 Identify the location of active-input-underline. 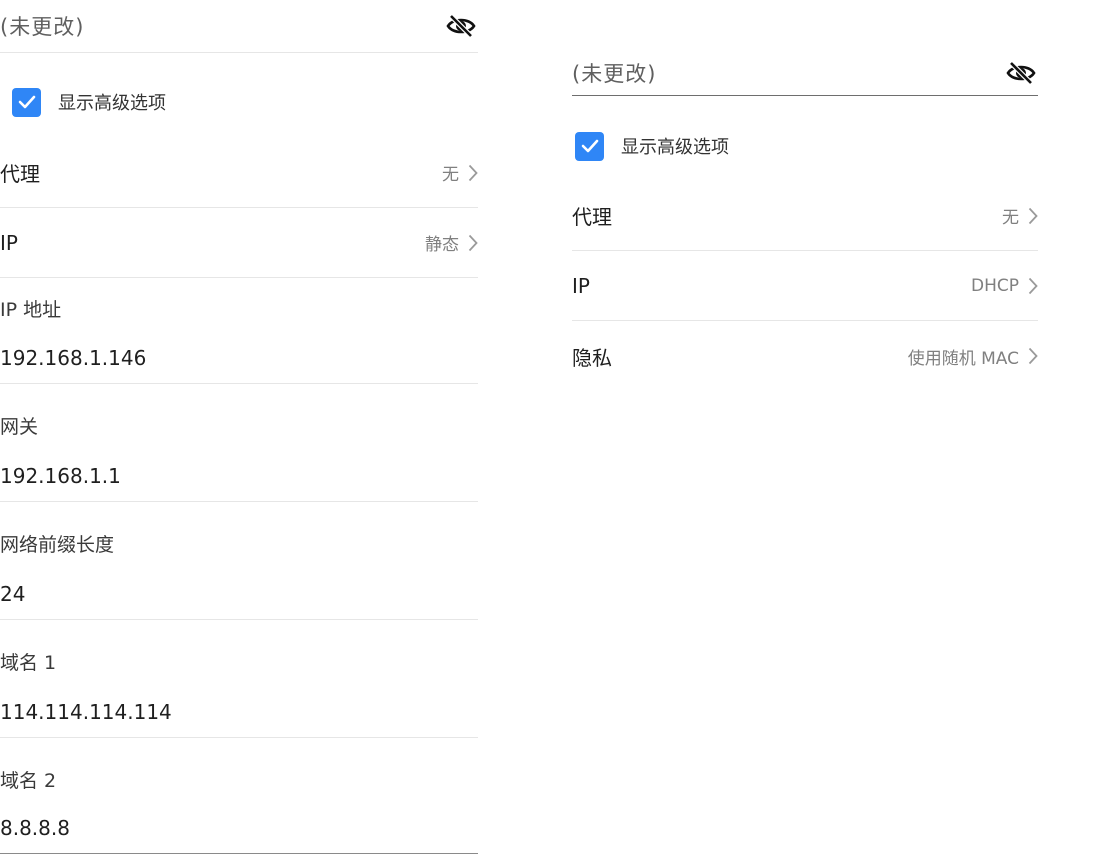
(239, 853).